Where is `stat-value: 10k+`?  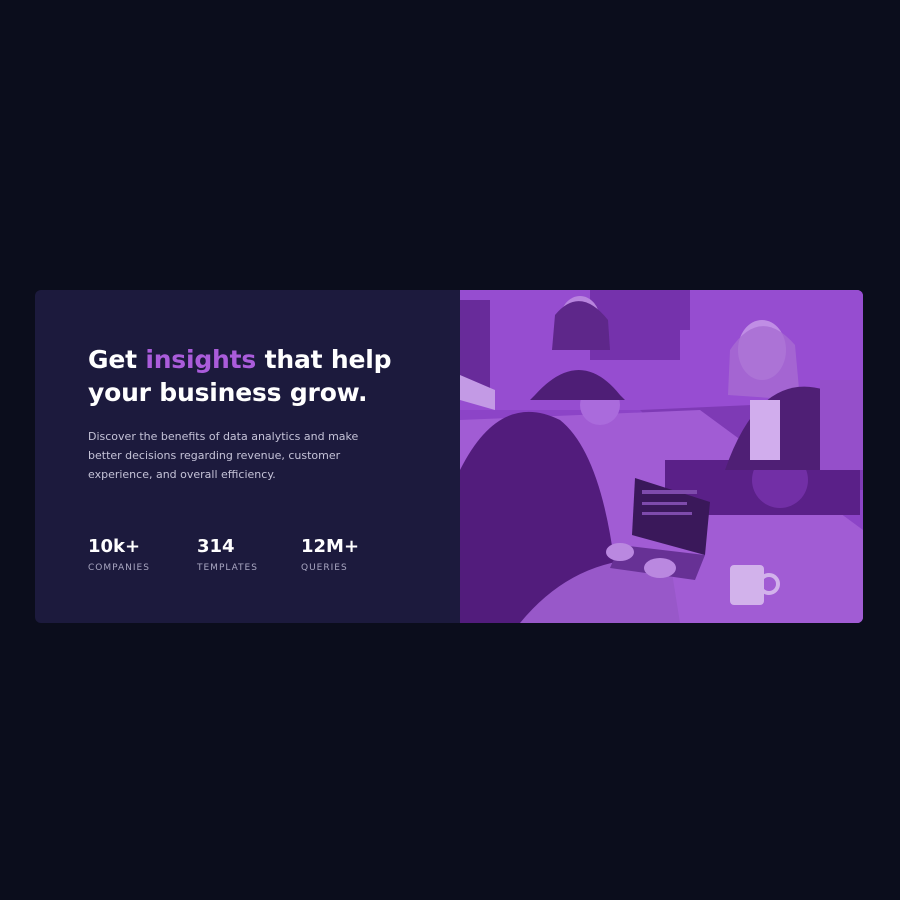
stat-value: 10k+ is located at coordinates (114, 546).